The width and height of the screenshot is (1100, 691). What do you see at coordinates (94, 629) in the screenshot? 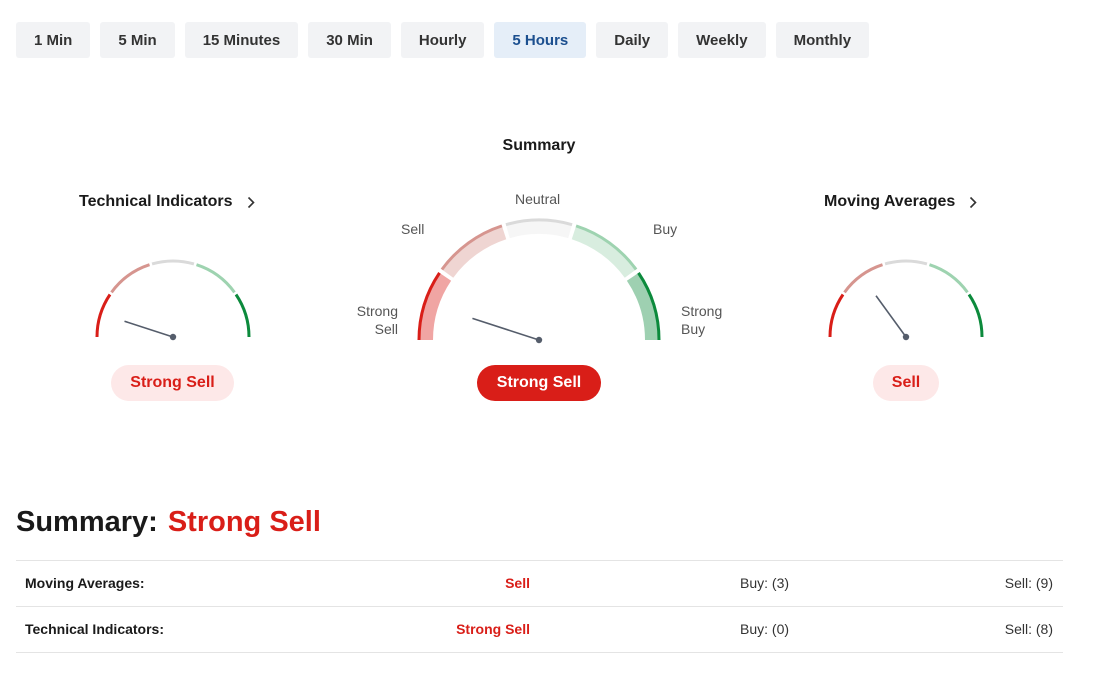
I see `row-name: Technical Indicators:` at bounding box center [94, 629].